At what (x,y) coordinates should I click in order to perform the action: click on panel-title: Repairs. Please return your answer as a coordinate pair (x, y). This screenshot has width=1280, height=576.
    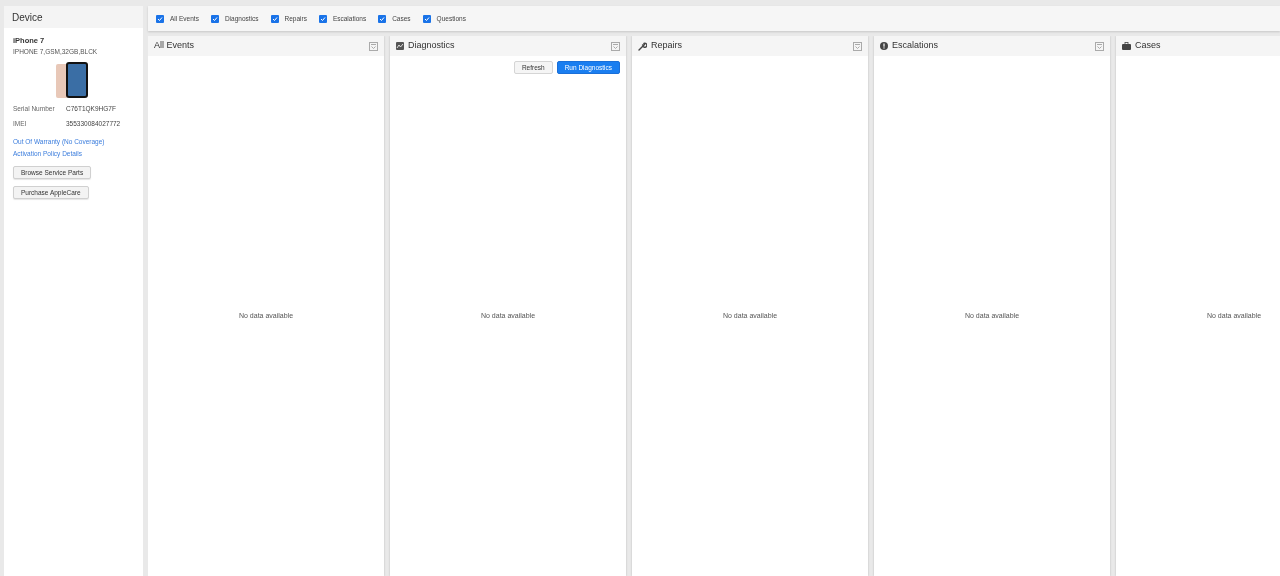
    Looking at the image, I should click on (667, 46).